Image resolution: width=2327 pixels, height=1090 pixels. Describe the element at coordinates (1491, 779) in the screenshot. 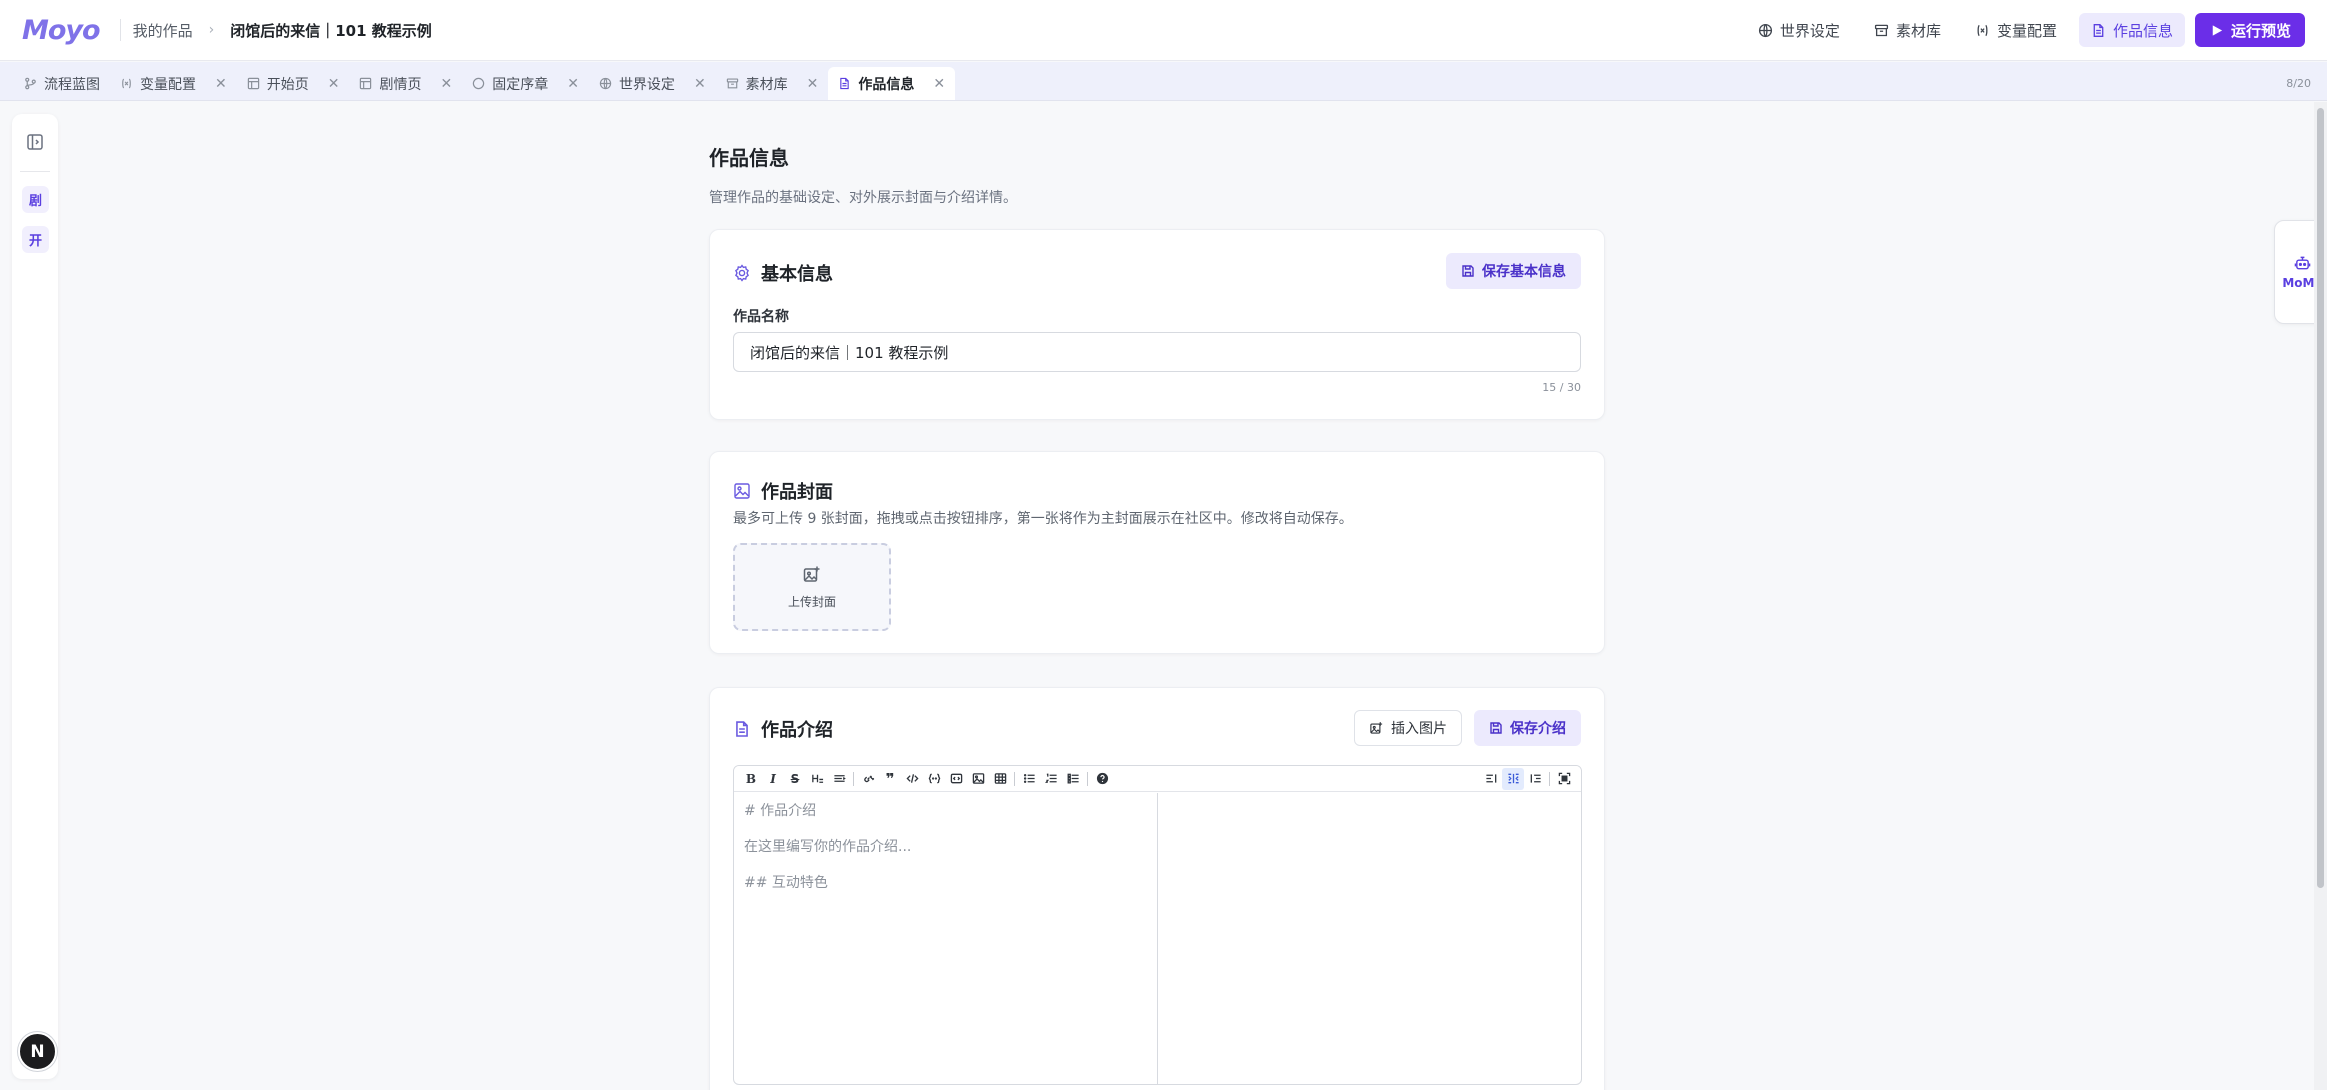

I see `editor-only-icon` at that location.